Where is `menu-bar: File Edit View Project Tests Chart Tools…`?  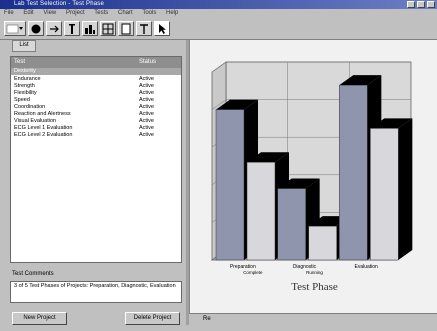 menu-bar: File Edit View Project Tests Chart Tools… is located at coordinates (218, 13).